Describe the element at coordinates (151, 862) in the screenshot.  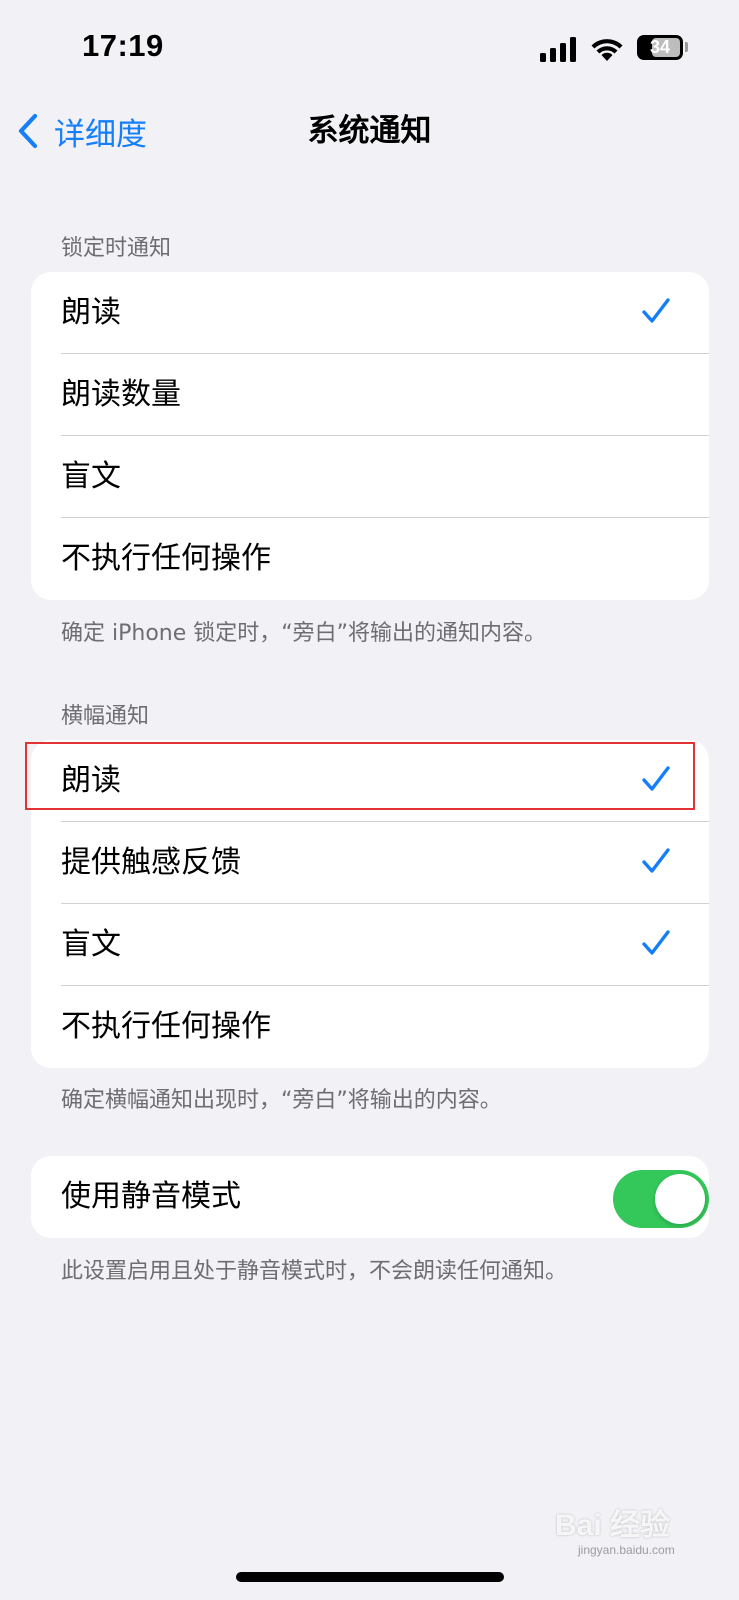
I see `option-label: 提供触感反馈` at that location.